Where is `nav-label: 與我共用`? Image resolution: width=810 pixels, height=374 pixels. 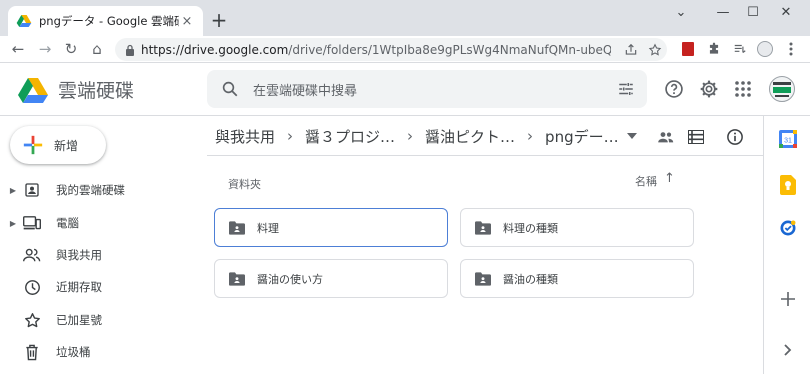
nav-label: 與我共用 is located at coordinates (79, 255).